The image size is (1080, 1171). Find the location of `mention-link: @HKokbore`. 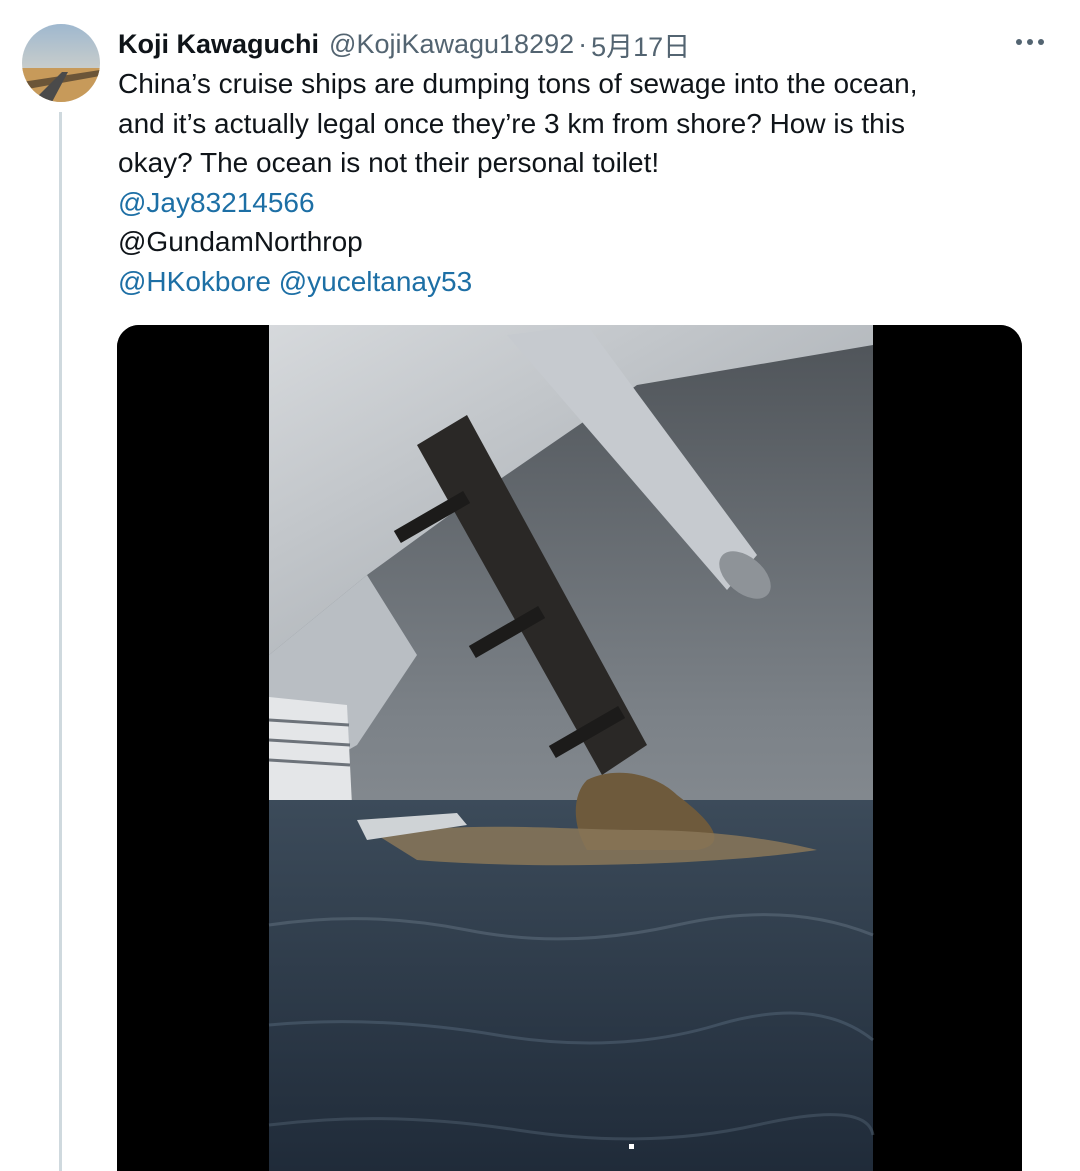

mention-link: @HKokbore is located at coordinates (194, 281).